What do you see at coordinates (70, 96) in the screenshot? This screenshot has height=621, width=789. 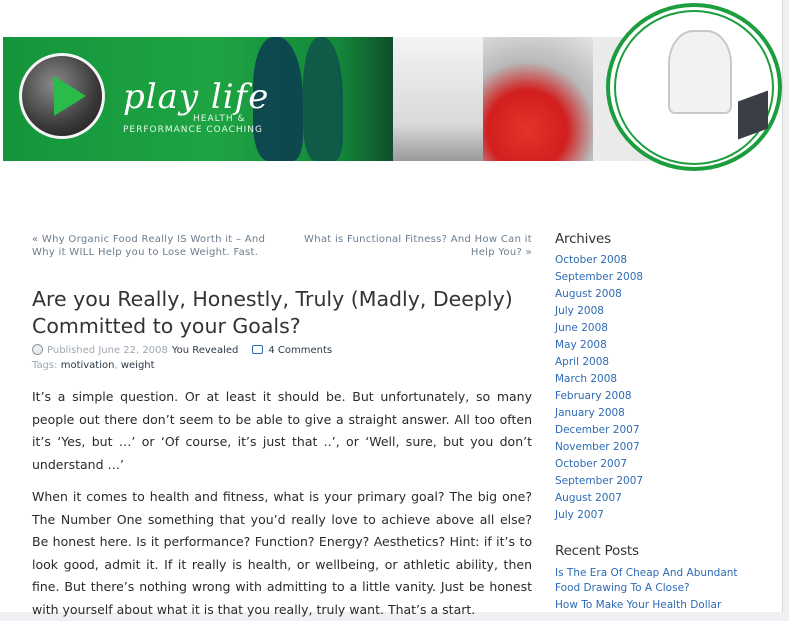 I see `play-triangle-icon` at bounding box center [70, 96].